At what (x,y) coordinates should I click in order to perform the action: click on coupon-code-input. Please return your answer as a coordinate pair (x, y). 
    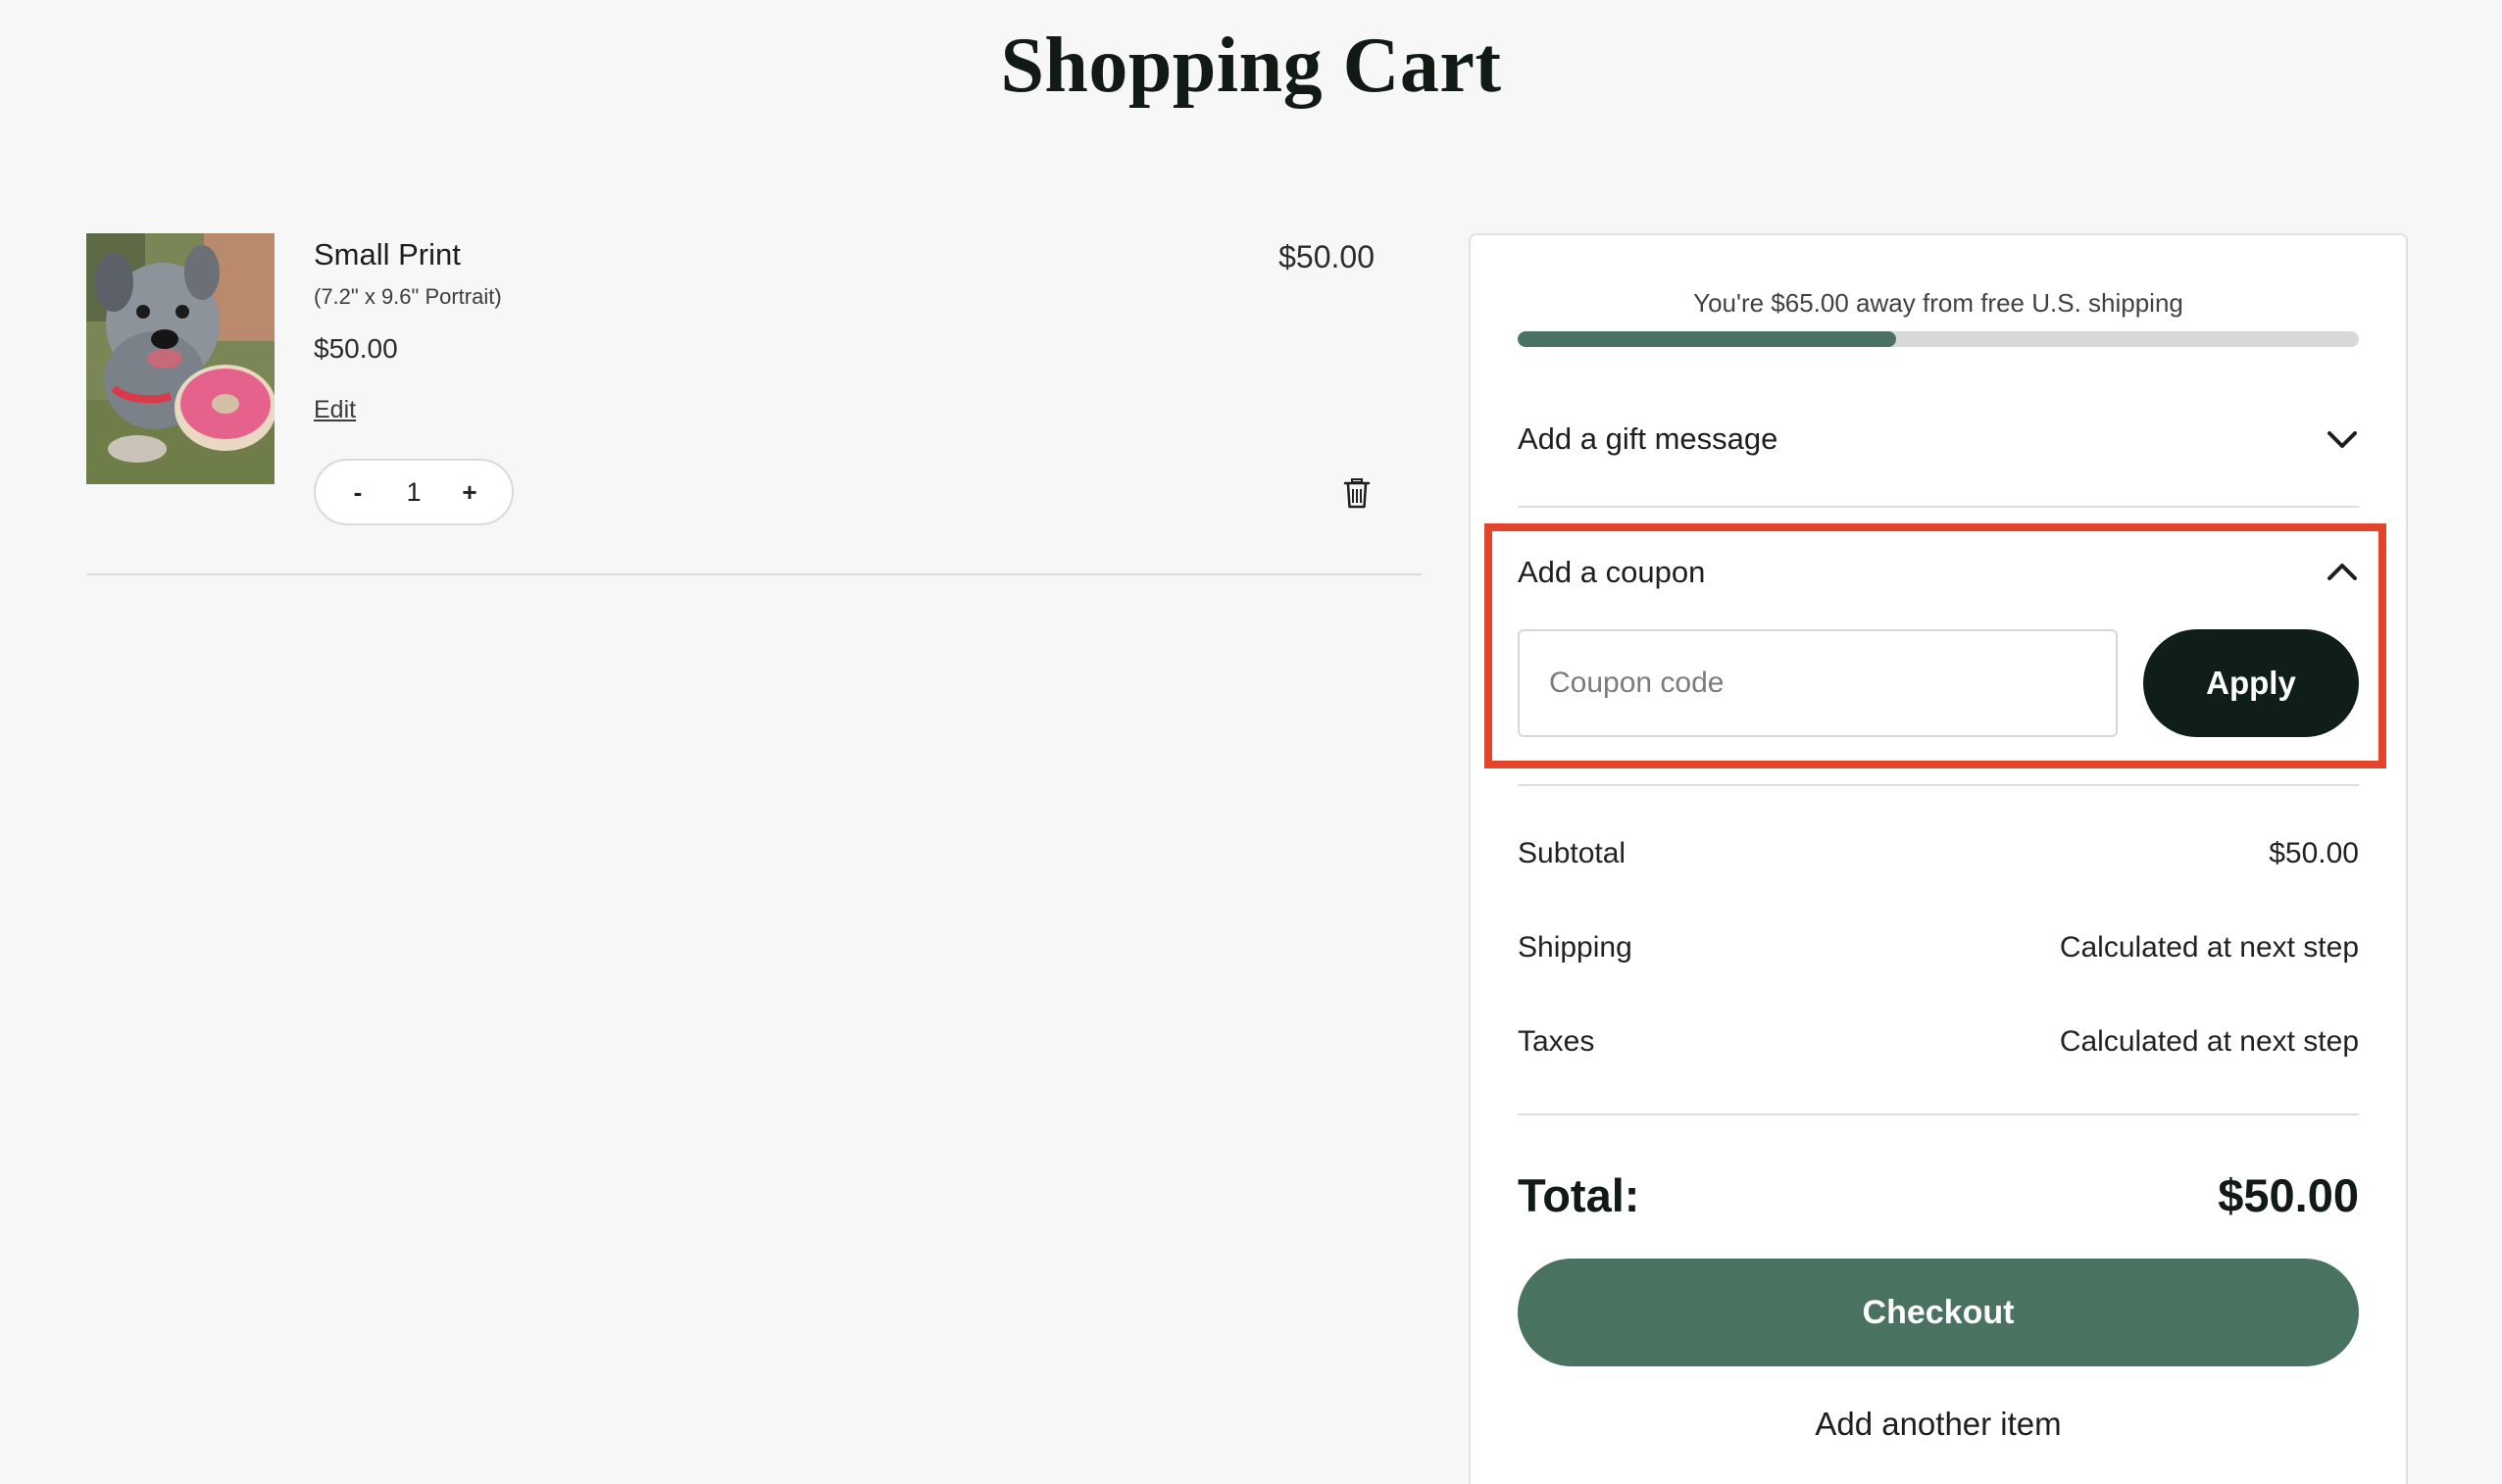
    Looking at the image, I should click on (1818, 683).